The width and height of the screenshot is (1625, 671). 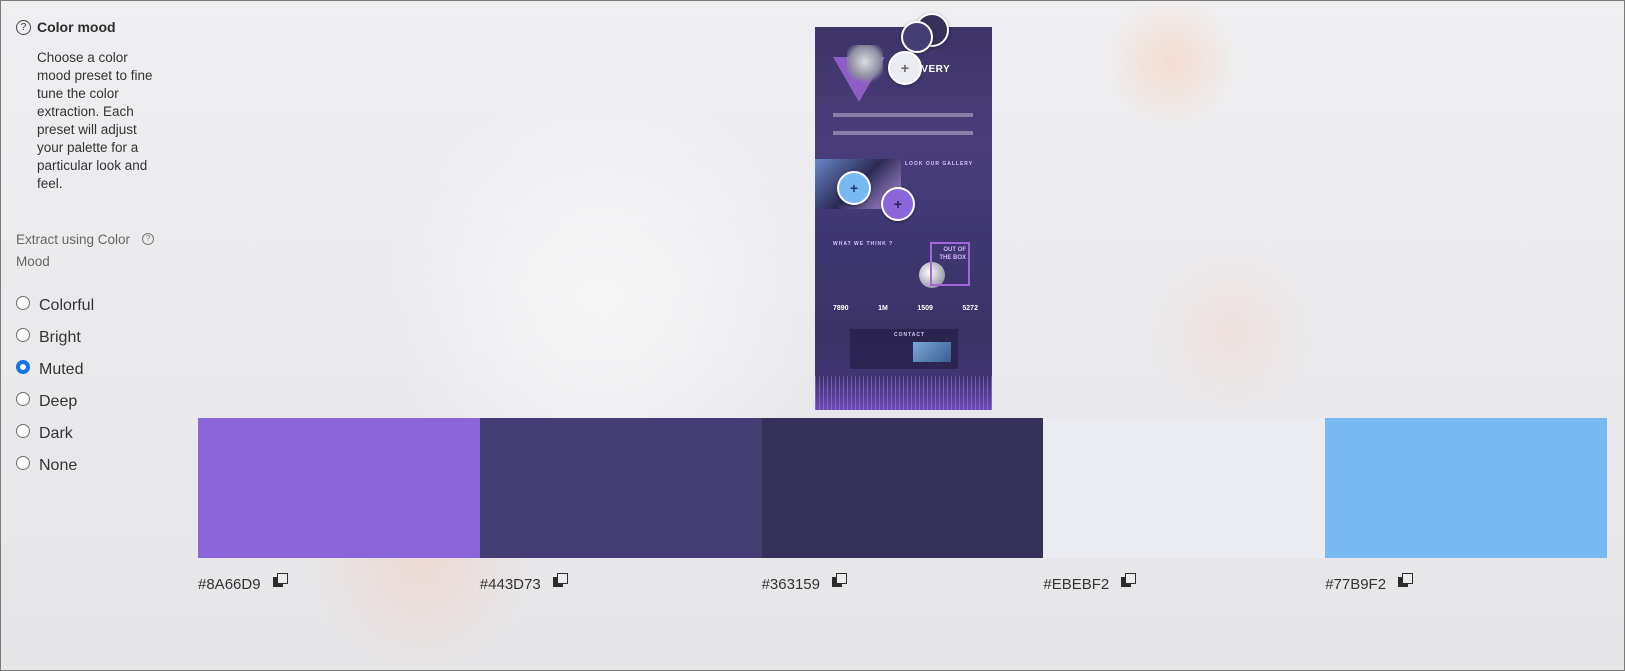 I want to click on mood-option-colorful: Colorful, so click(x=55, y=306).